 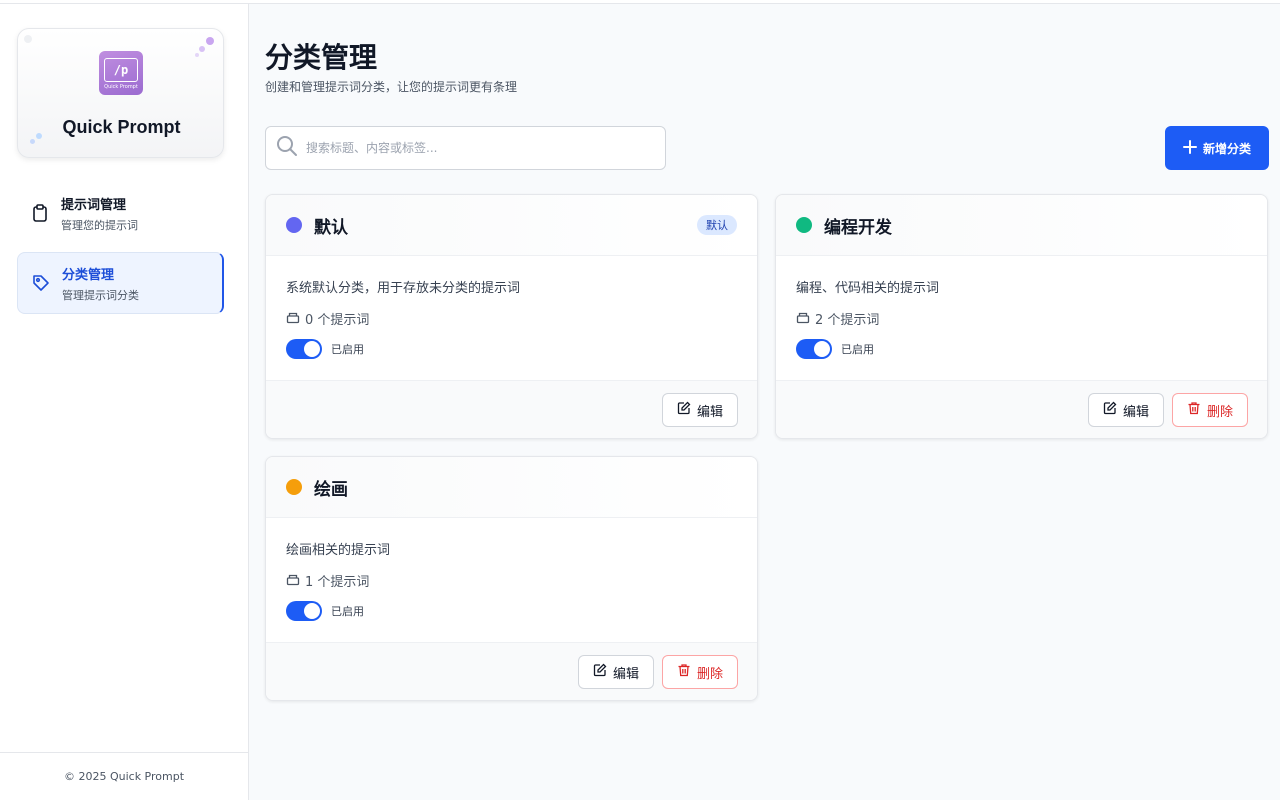 I want to click on category-count-text: 2 个提示词, so click(x=847, y=320).